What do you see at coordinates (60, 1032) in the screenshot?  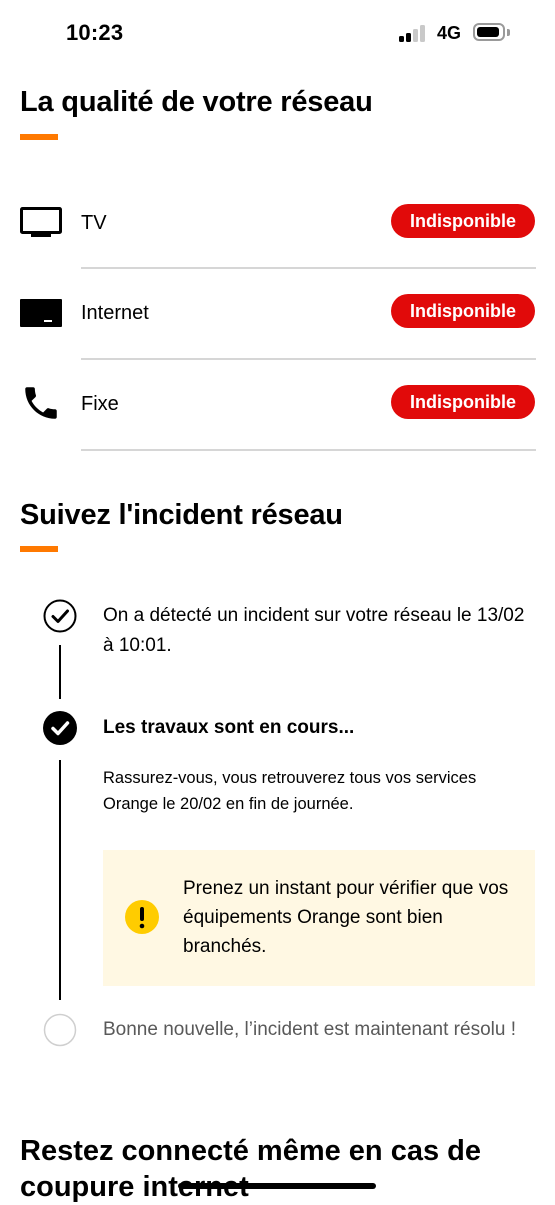 I see `pending-circle-icon` at bounding box center [60, 1032].